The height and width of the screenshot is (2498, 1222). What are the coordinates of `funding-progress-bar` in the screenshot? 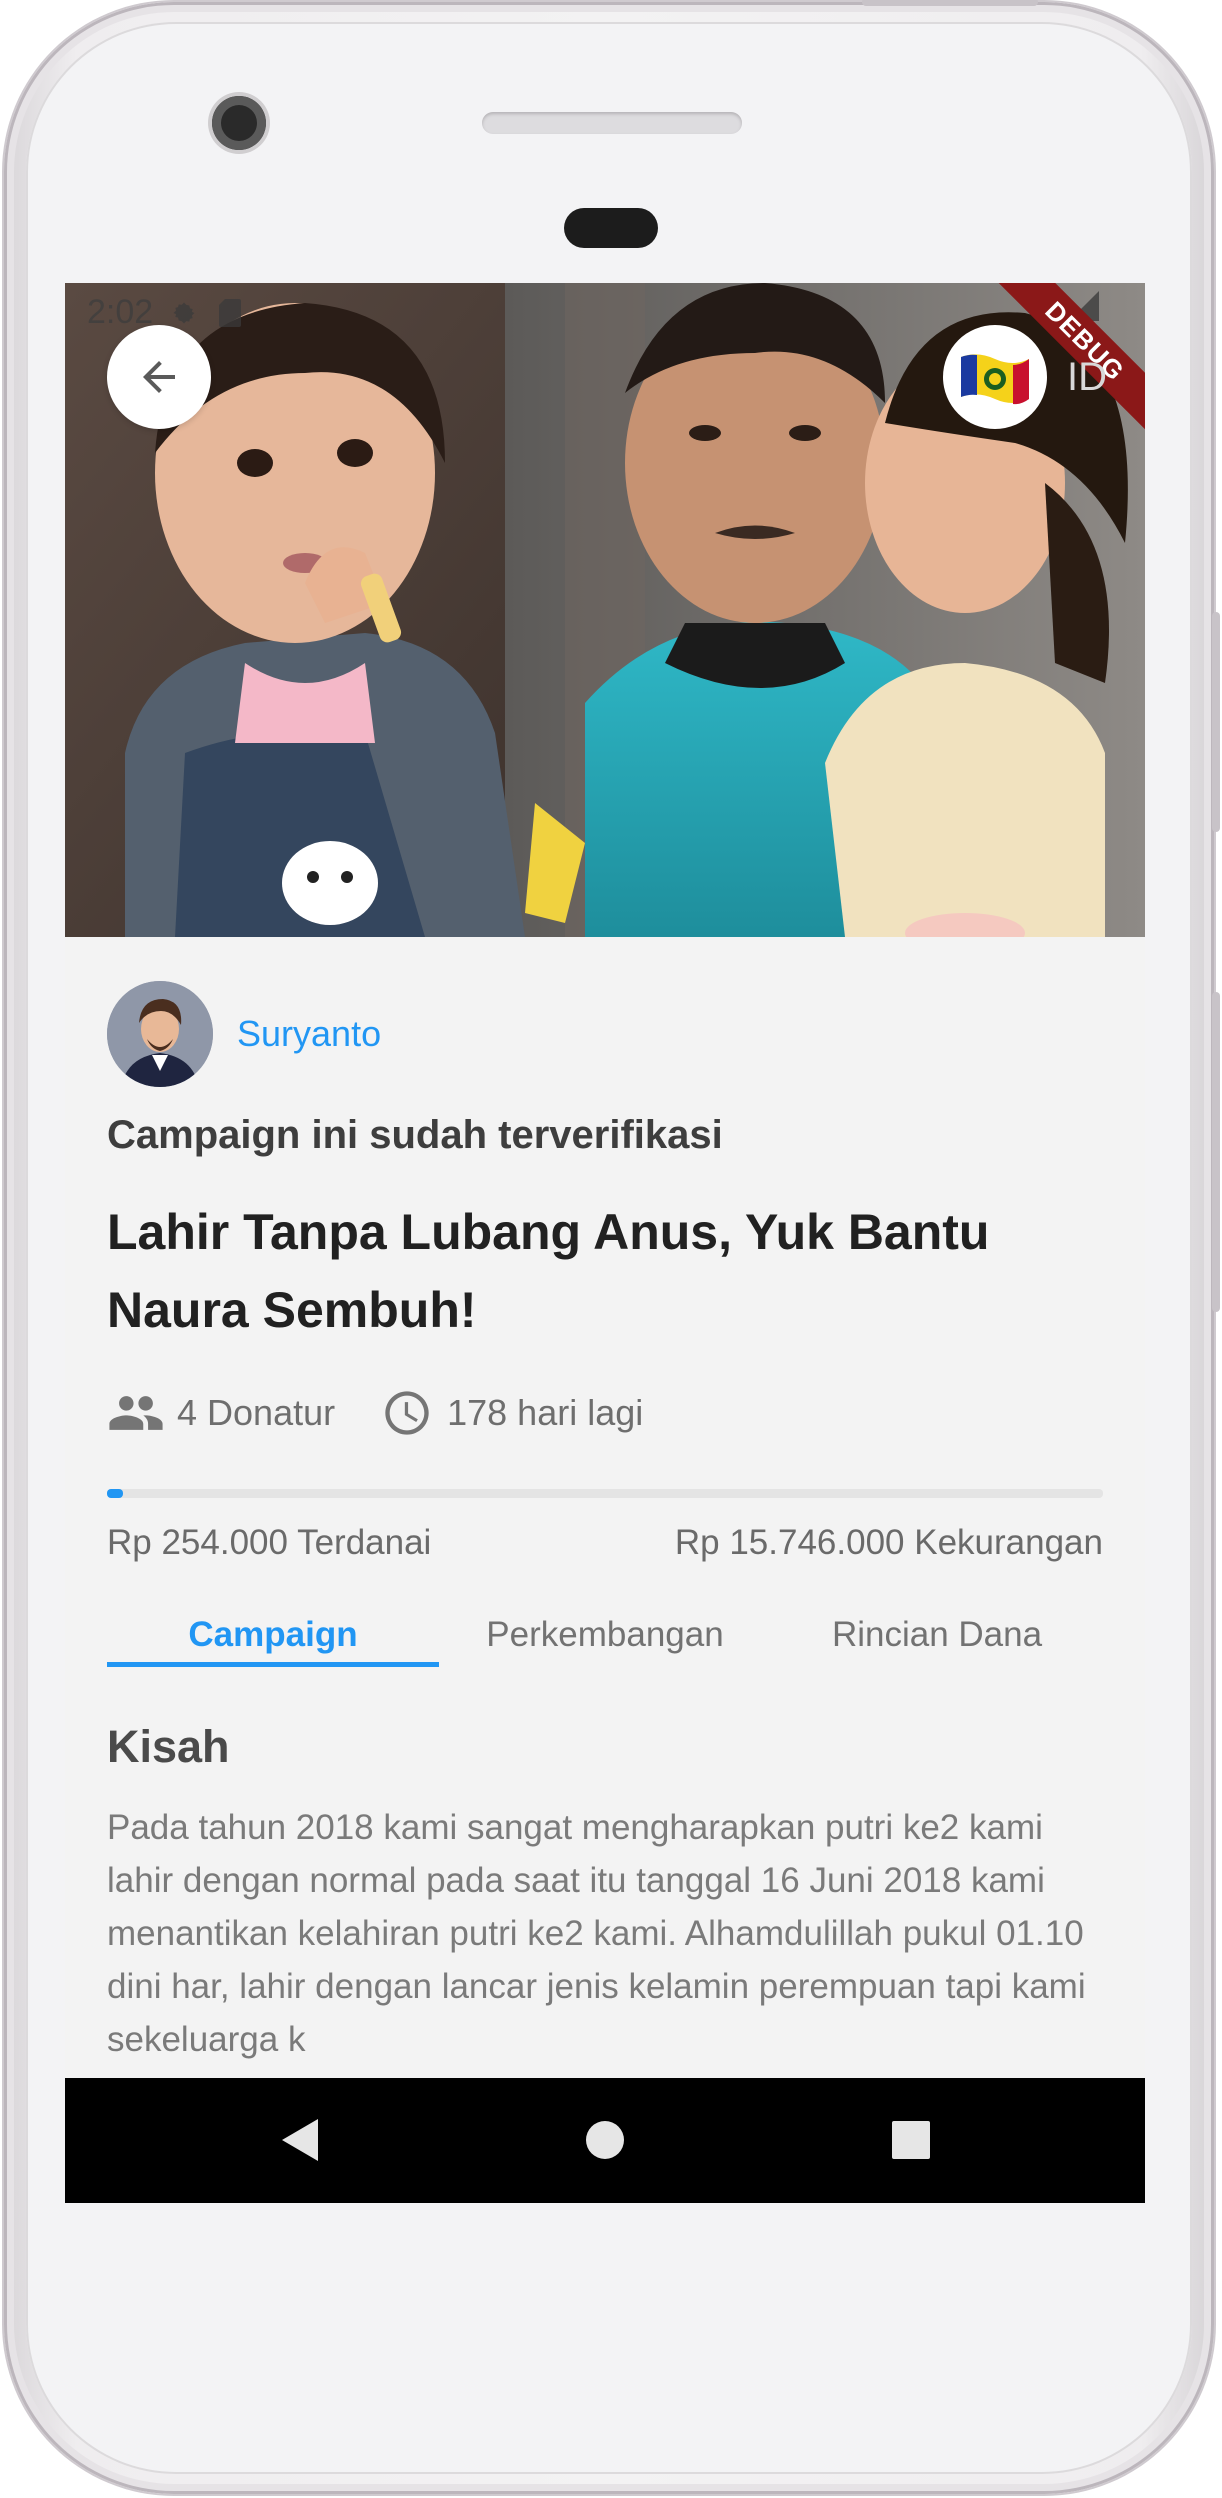 It's located at (605, 1493).